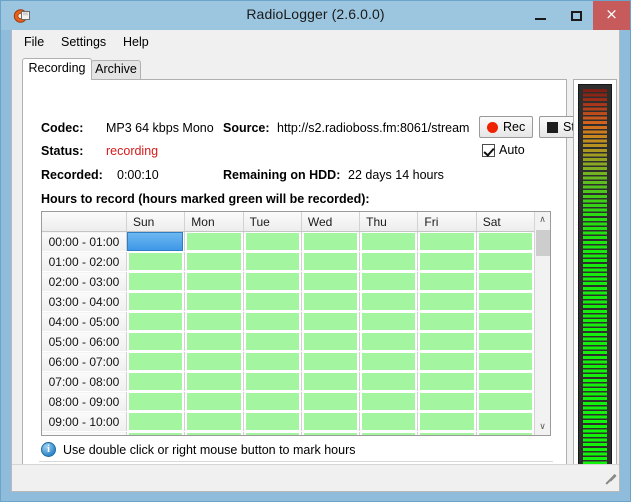  Describe the element at coordinates (272, 222) in the screenshot. I see `day-header-tue: Tue` at that location.